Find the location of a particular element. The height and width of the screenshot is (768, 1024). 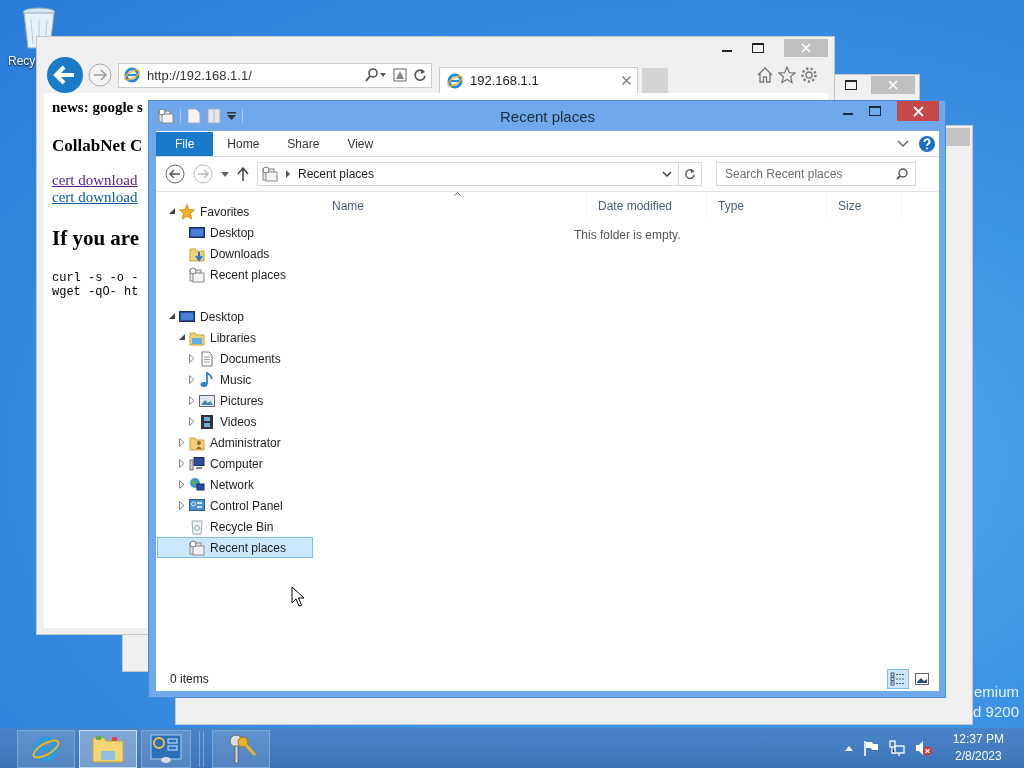

address-bar: Recent places is located at coordinates (468, 174).